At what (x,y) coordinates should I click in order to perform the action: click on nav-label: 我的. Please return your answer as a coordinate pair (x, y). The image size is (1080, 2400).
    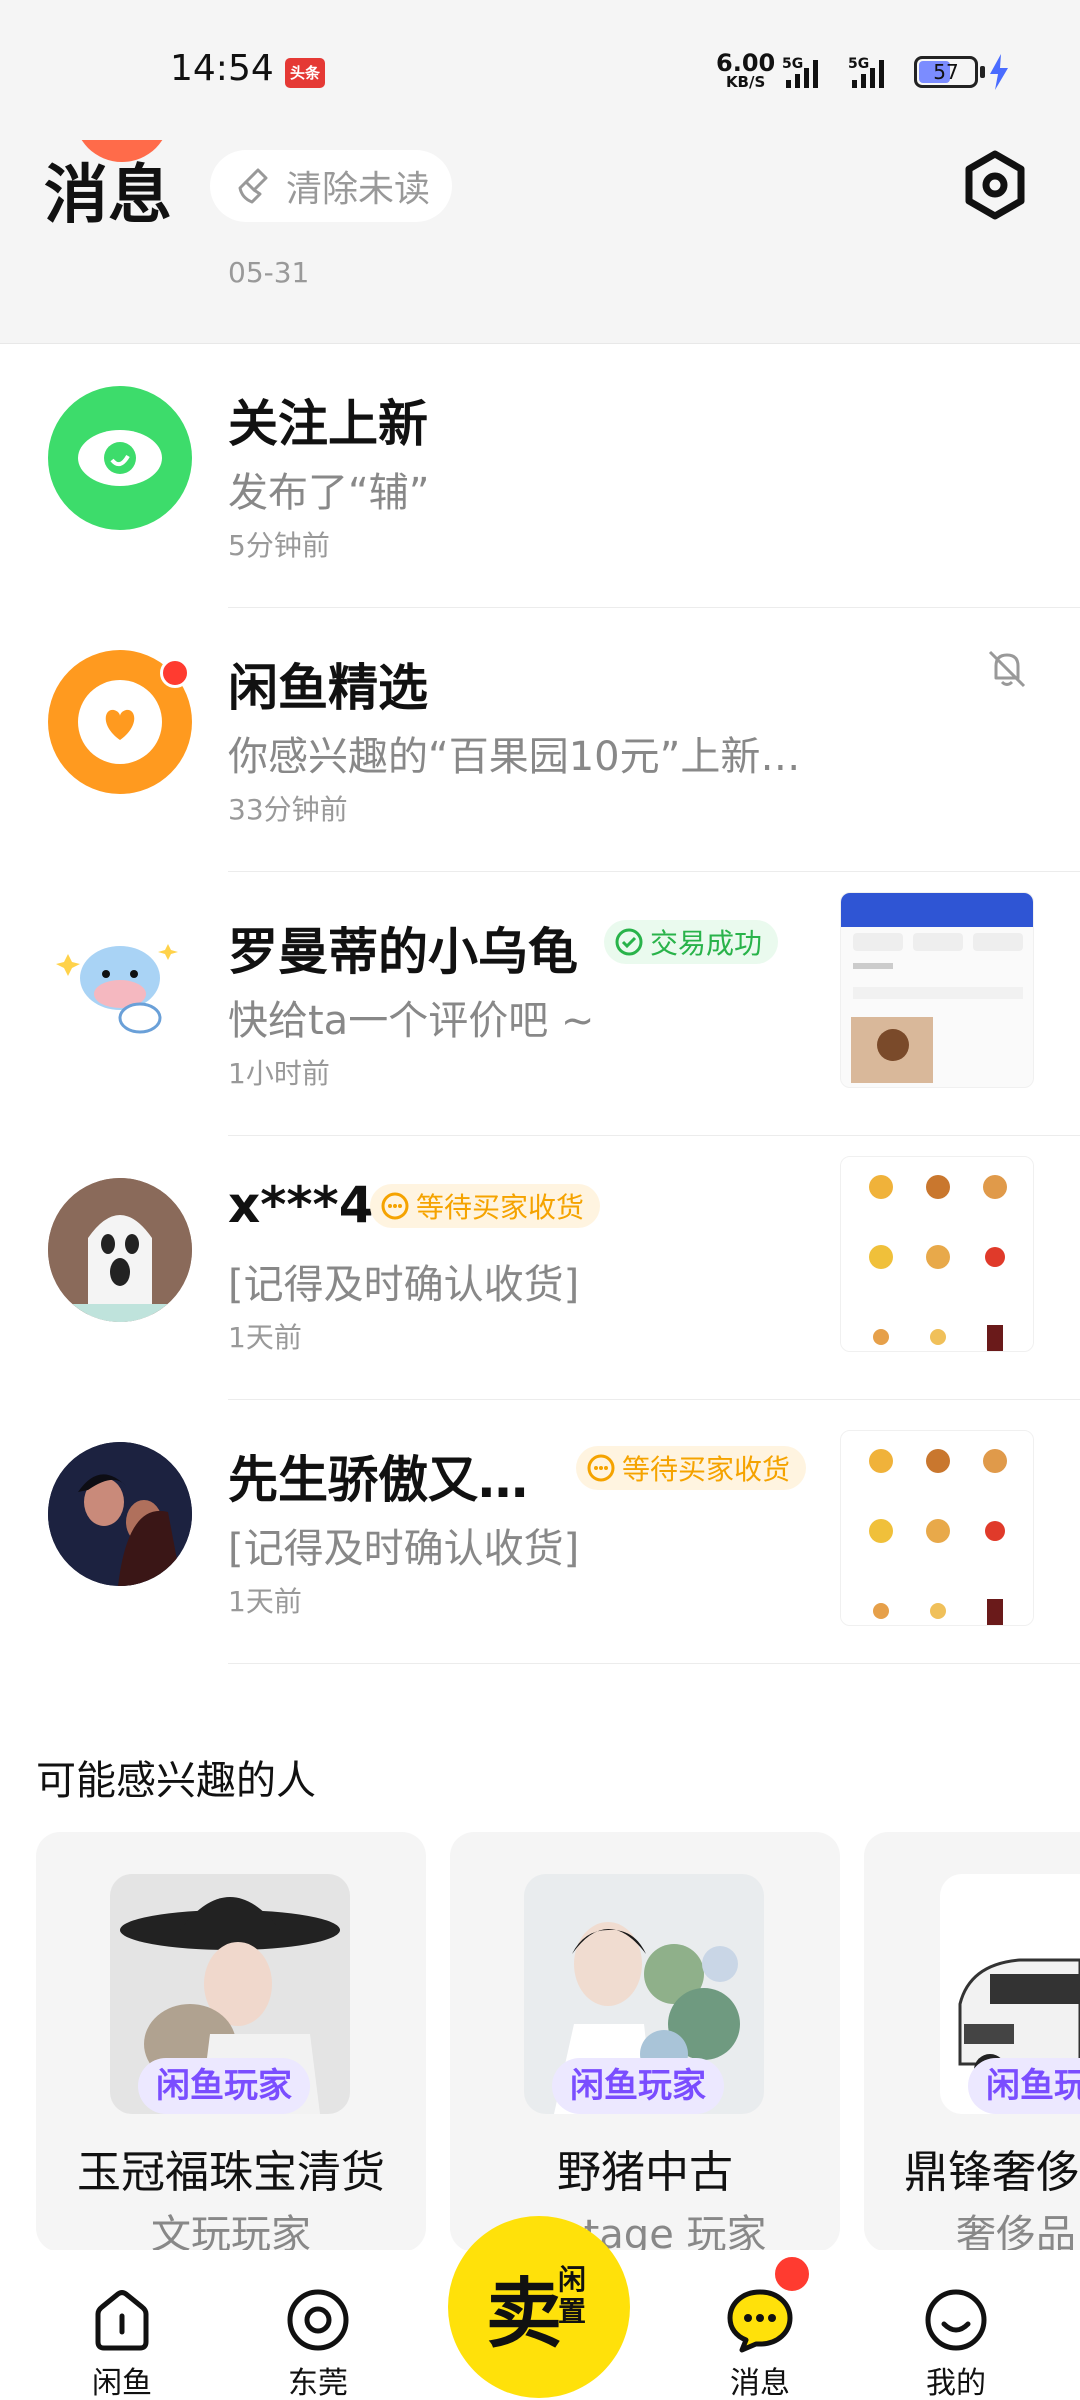
    Looking at the image, I should click on (956, 2383).